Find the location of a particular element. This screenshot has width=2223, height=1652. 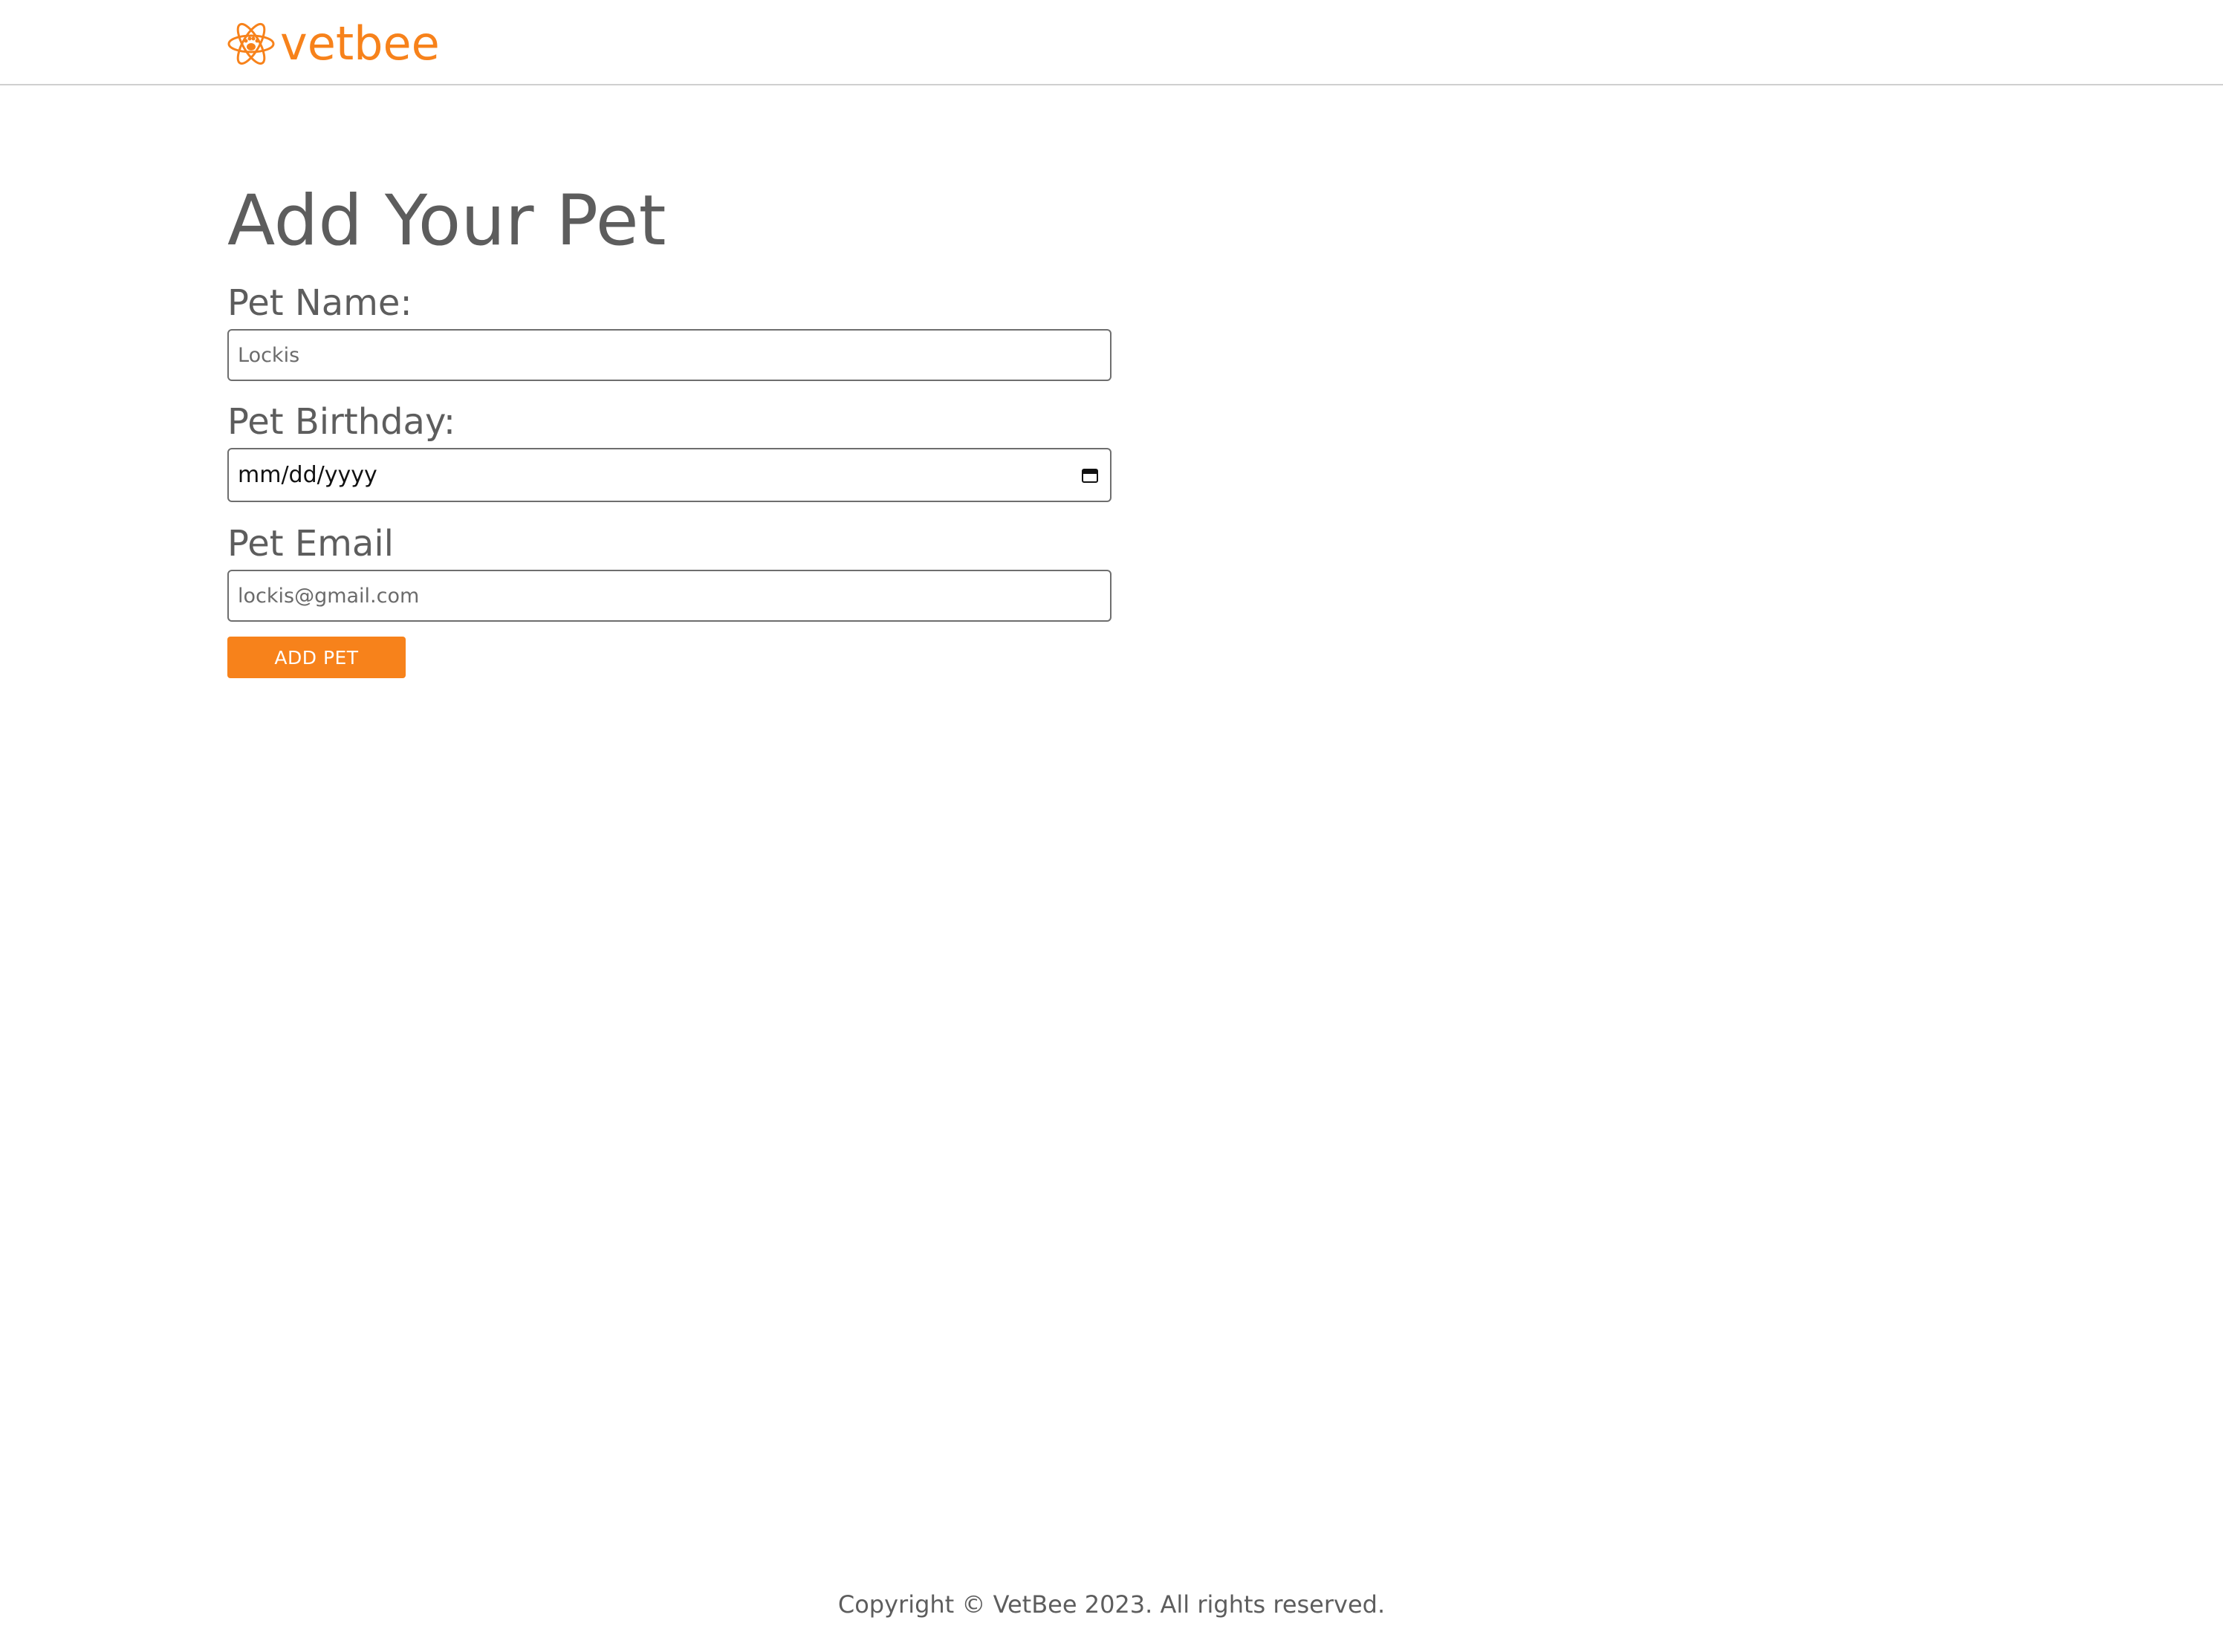

pet-email-value: lockis@gmail.com is located at coordinates (329, 596).